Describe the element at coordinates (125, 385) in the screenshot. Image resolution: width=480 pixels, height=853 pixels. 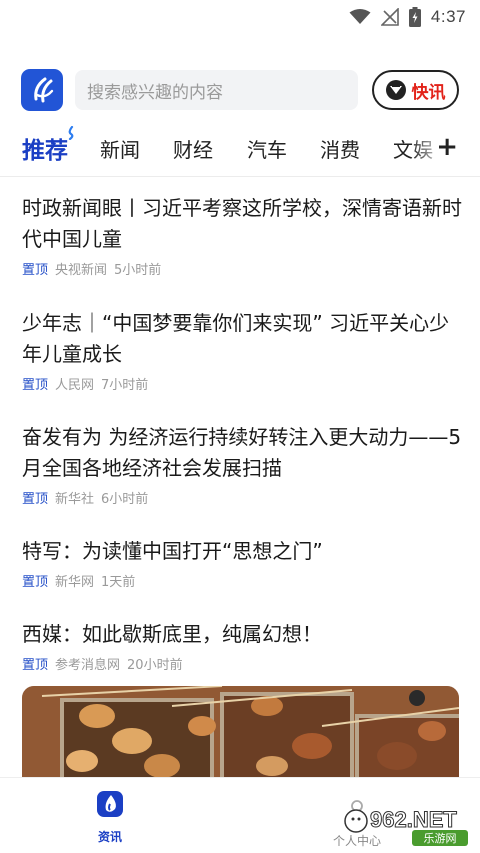
I see `news-time: 7小时前` at that location.